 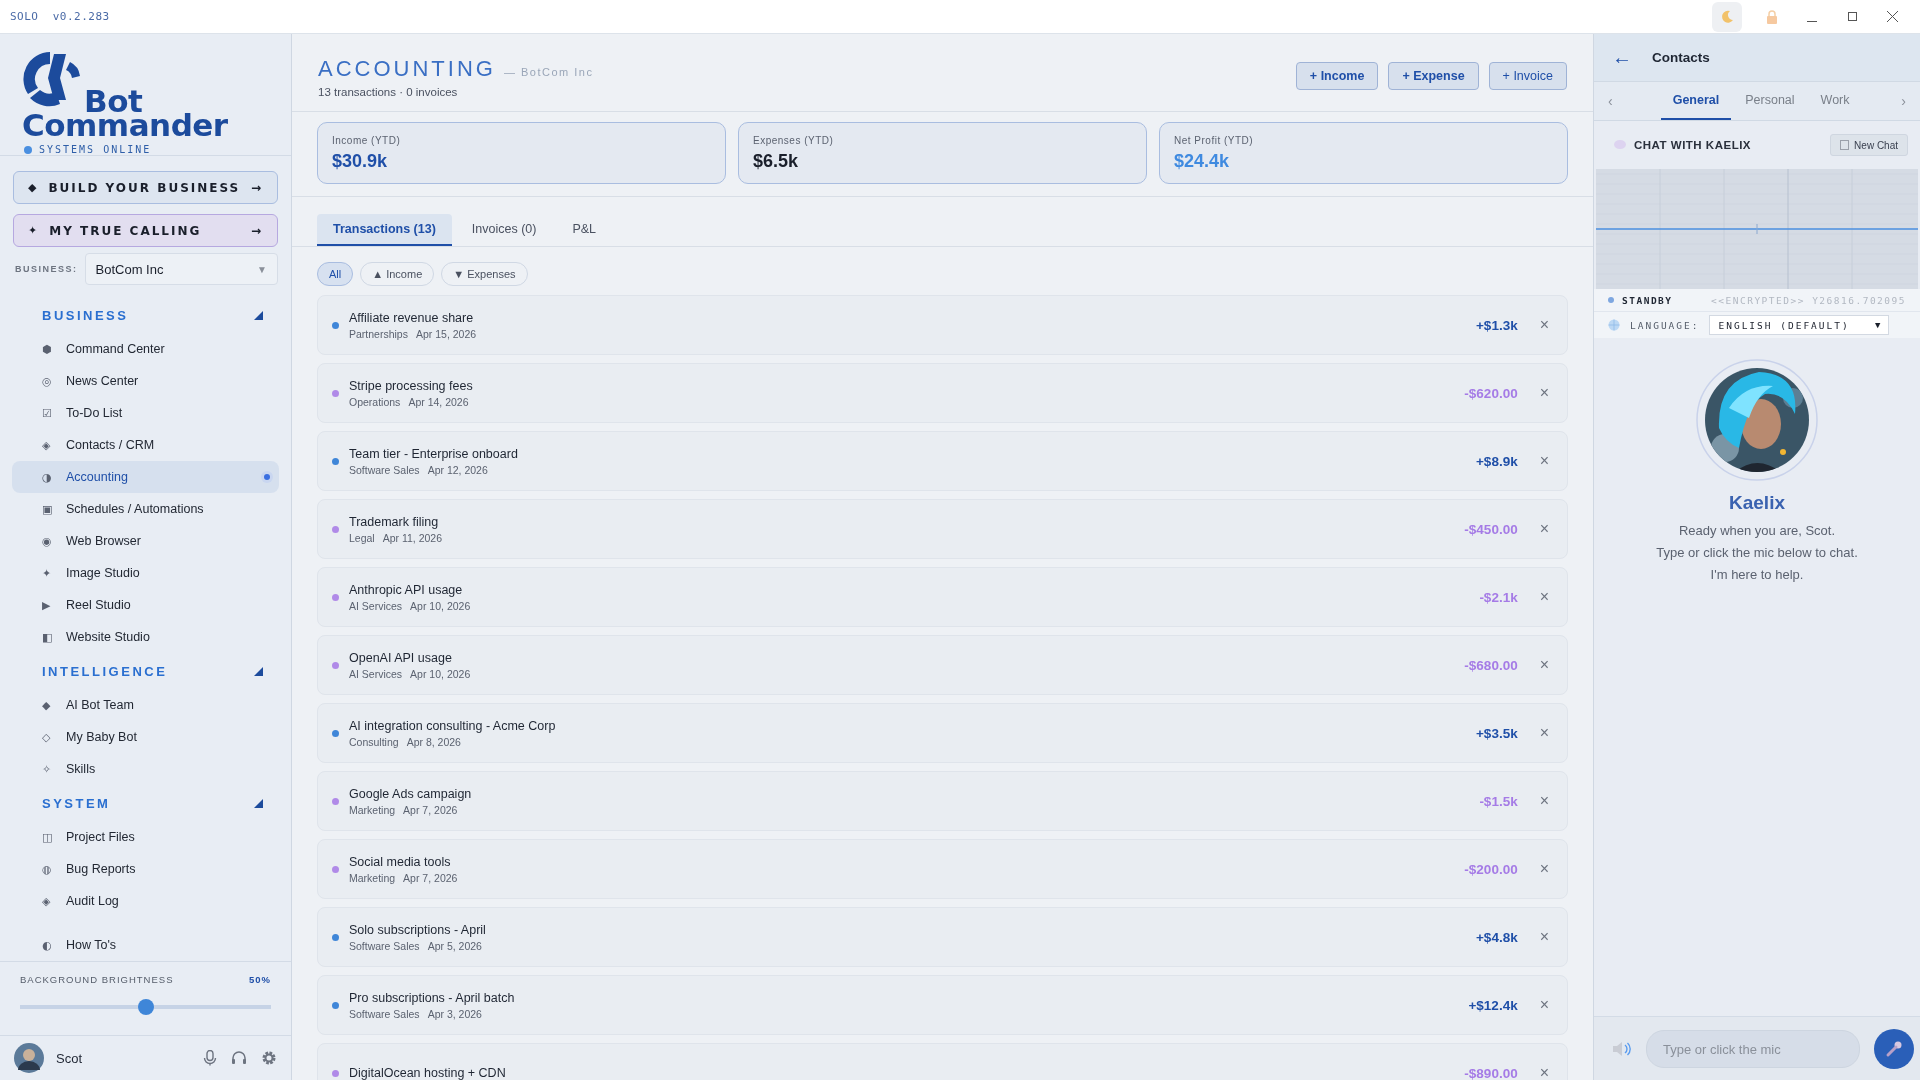 I want to click on transaction-row: Stripe processing fees Operations Apr 14, 2026 -$620.00 ×, so click(x=942, y=393).